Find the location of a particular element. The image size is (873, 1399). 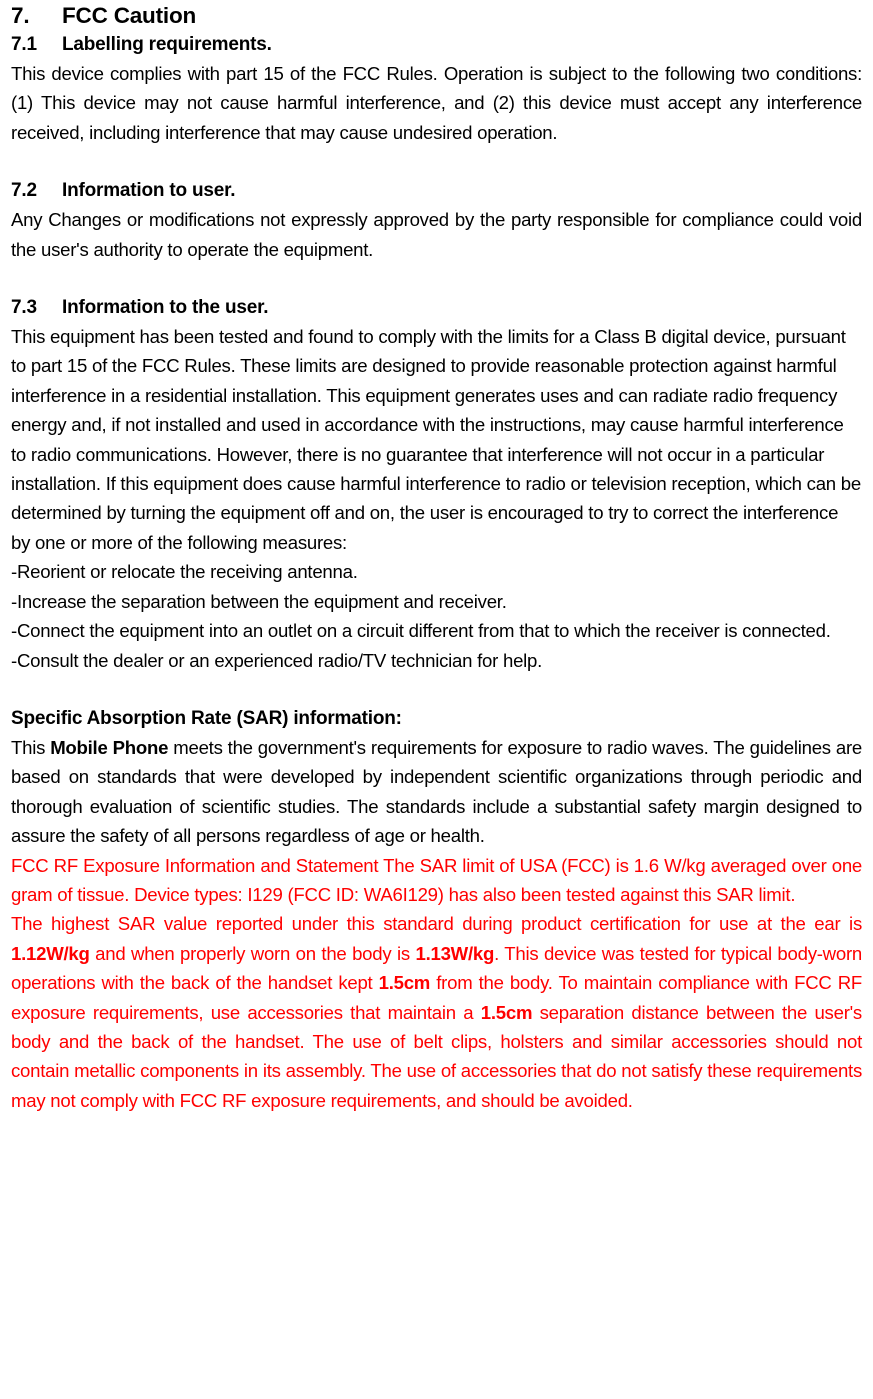

subsection-heading-7-2: 7.2 Information to user. is located at coordinates (436, 190).